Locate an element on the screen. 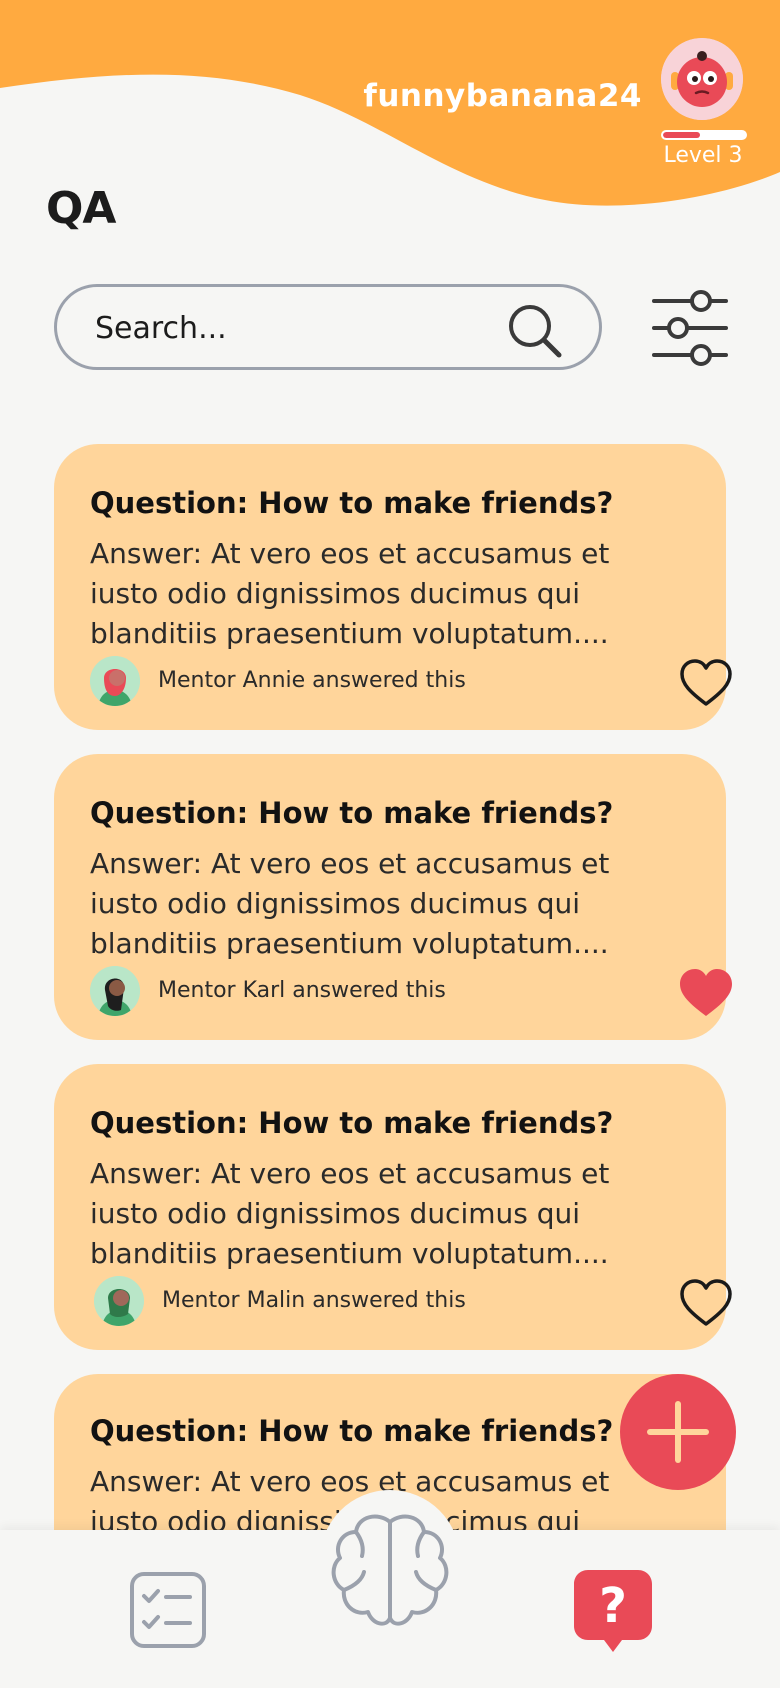 The height and width of the screenshot is (1688, 780). level-progress-bar is located at coordinates (704, 135).